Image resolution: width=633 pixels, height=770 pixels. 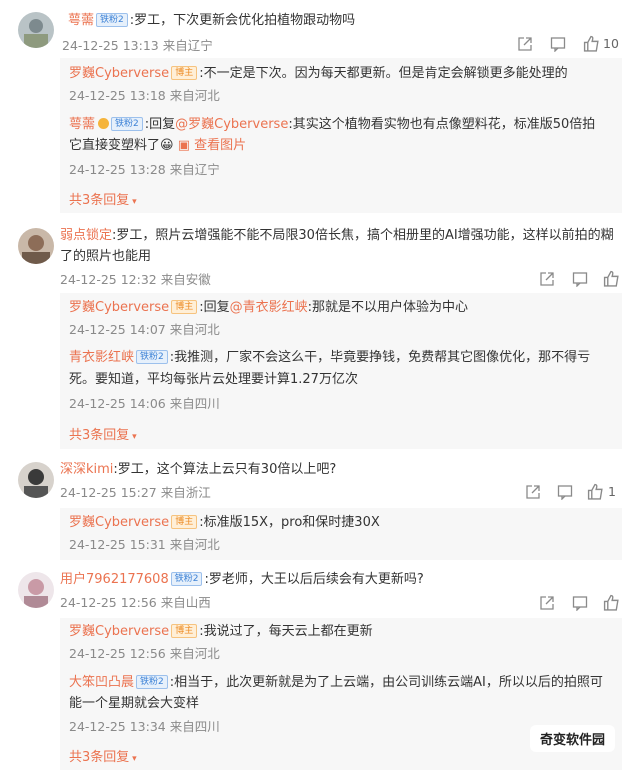 What do you see at coordinates (611, 43) in the screenshot?
I see `like-count: 10` at bounding box center [611, 43].